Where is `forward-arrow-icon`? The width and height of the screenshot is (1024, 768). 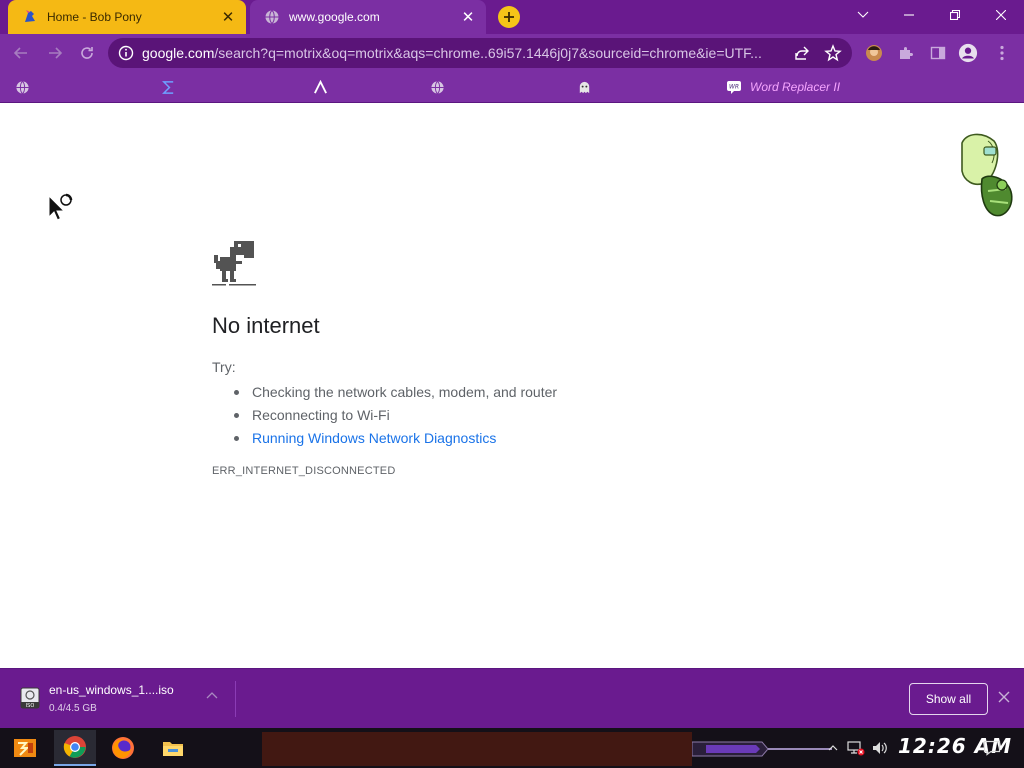 forward-arrow-icon is located at coordinates (56, 53).